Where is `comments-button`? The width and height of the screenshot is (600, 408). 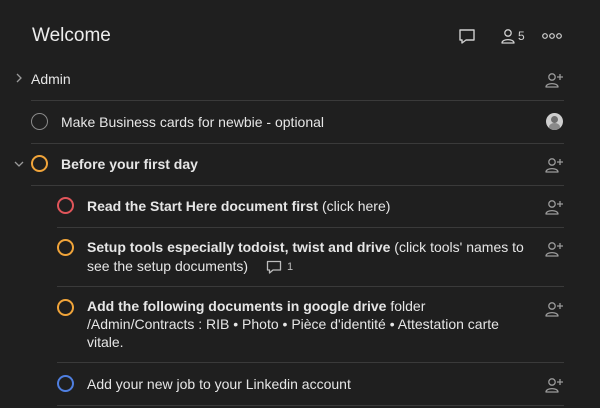 comments-button is located at coordinates (467, 37).